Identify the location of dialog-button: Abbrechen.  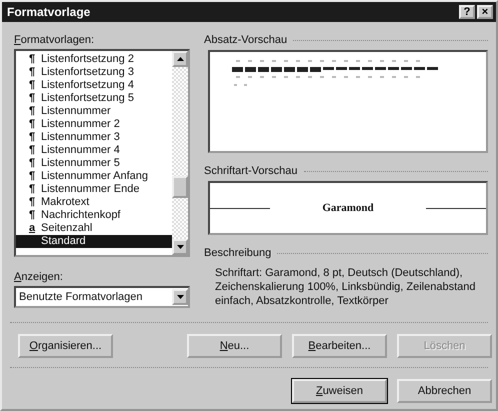
(444, 391).